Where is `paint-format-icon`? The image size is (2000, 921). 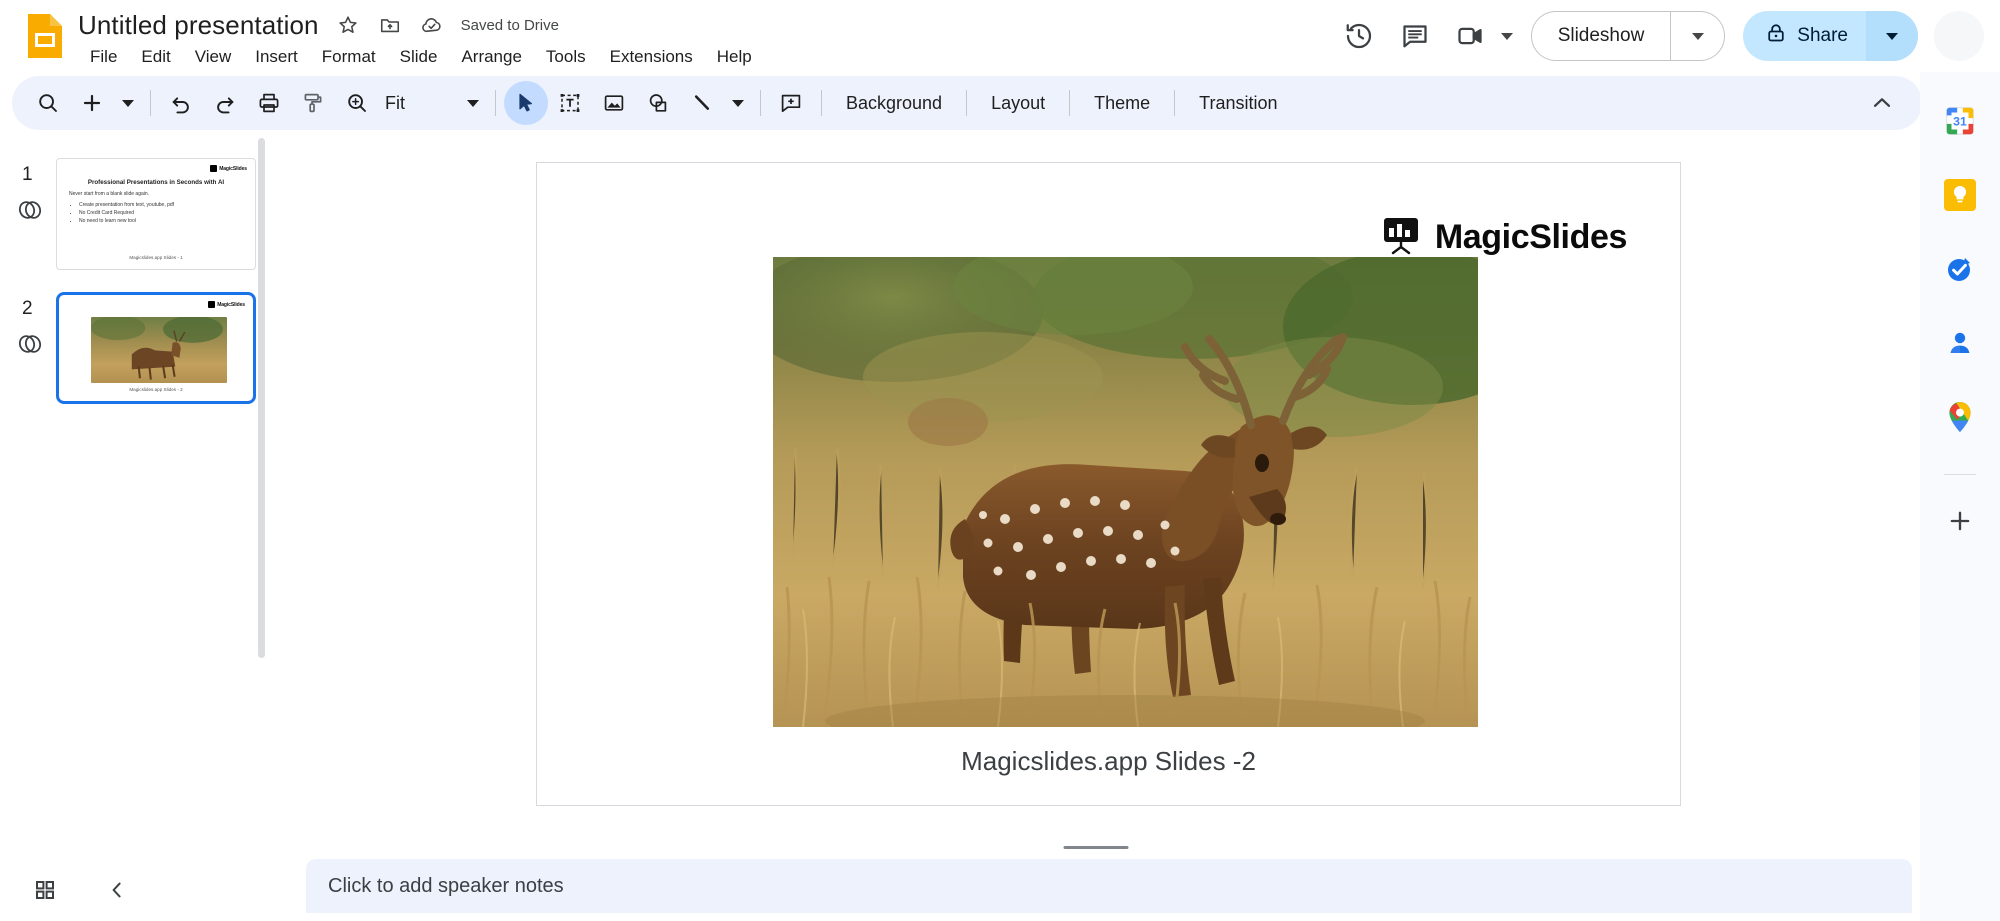 paint-format-icon is located at coordinates (313, 103).